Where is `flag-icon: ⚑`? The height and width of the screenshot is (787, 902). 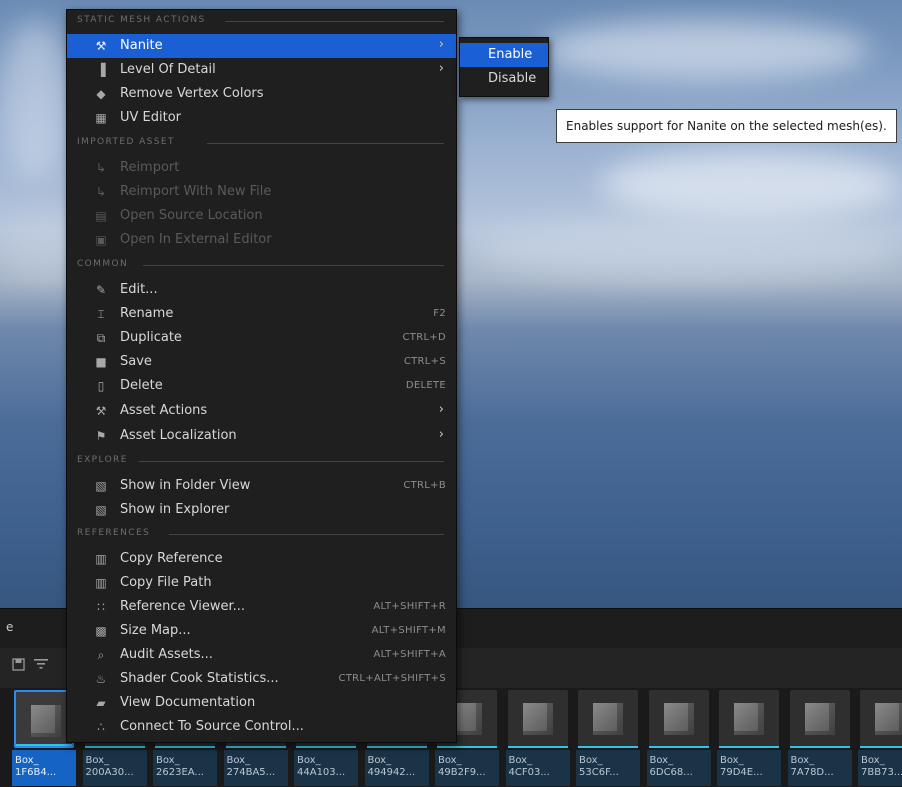 flag-icon: ⚑ is located at coordinates (101, 436).